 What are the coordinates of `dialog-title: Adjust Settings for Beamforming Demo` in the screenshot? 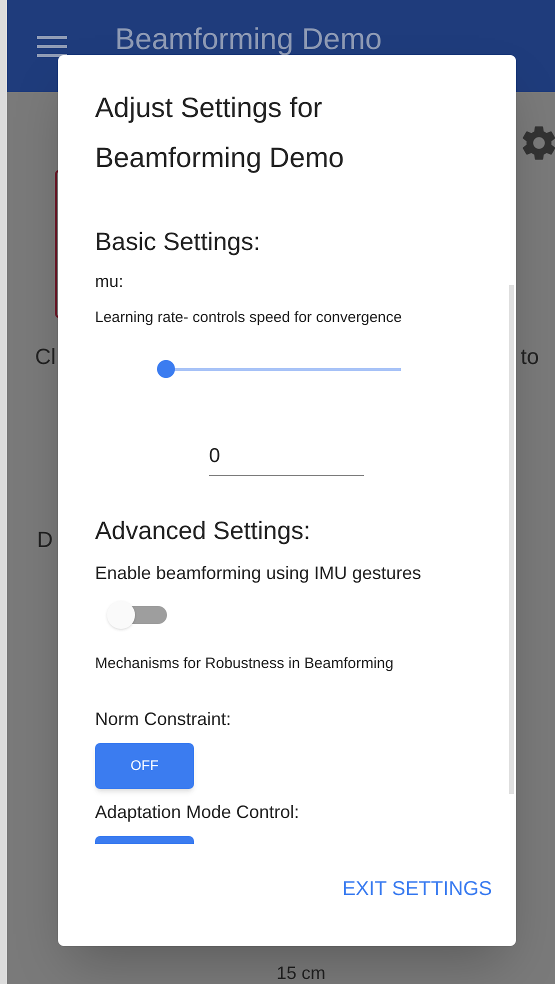 It's located at (219, 133).